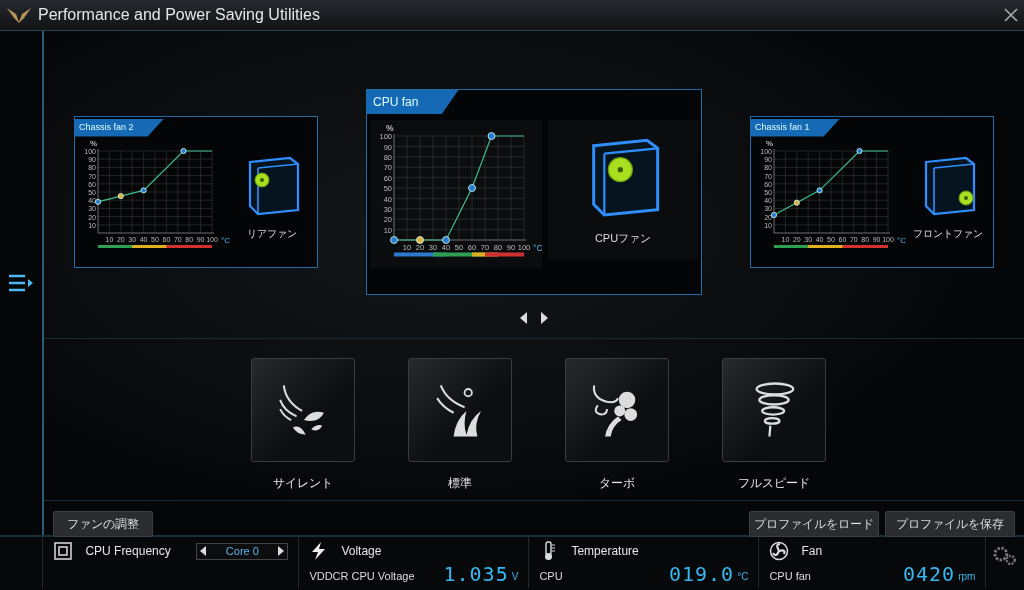 Image resolution: width=1024 pixels, height=590 pixels. I want to click on fan-caption: フロントファン, so click(948, 234).